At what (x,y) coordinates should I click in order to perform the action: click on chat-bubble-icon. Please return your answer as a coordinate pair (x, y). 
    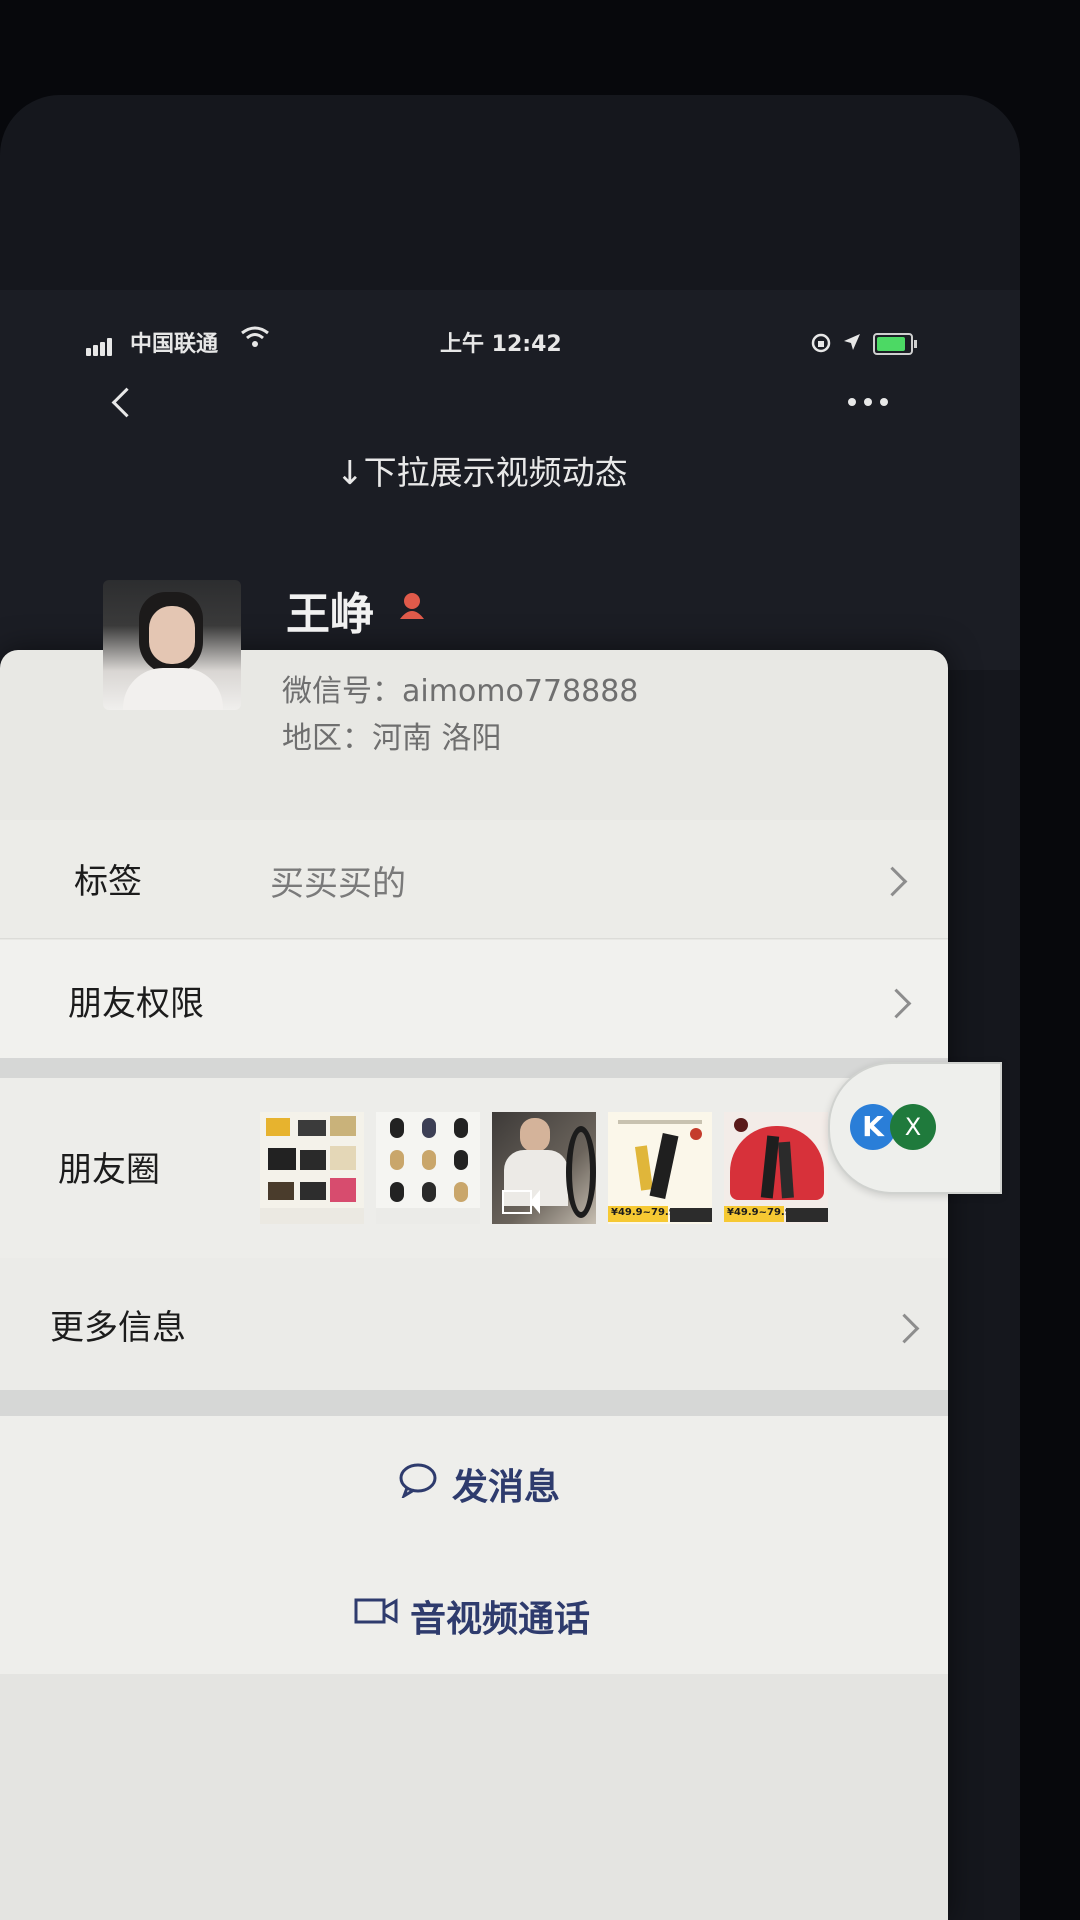
    Looking at the image, I should click on (418, 1480).